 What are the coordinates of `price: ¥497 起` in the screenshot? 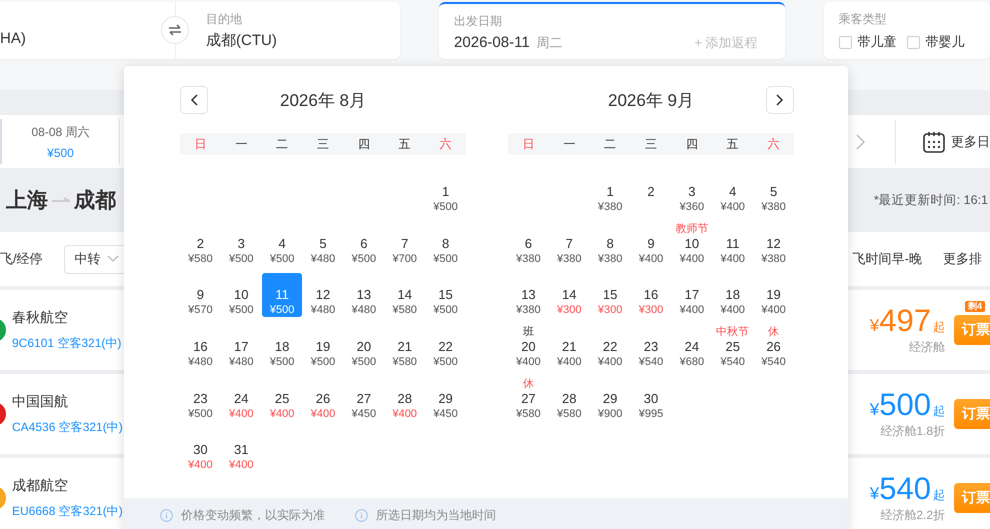 It's located at (907, 321).